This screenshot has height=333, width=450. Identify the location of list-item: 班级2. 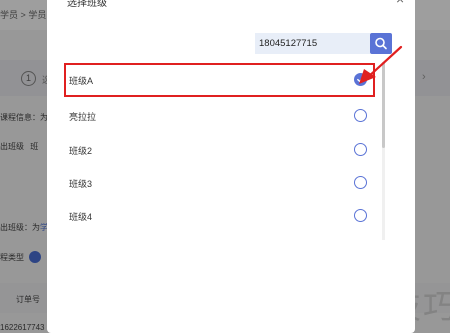
(223, 148).